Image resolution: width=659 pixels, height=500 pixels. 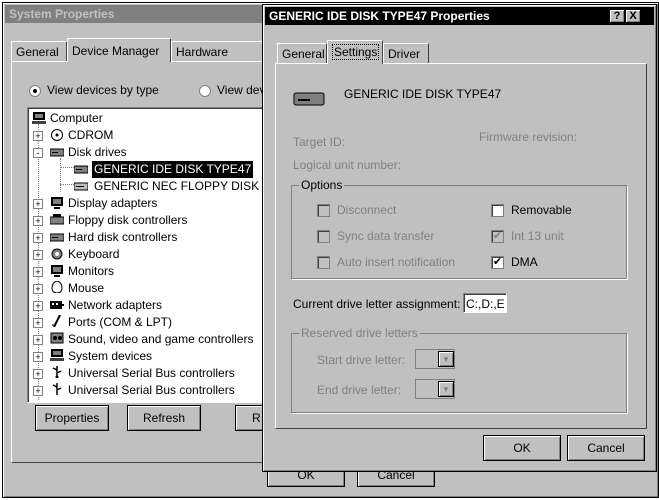 I want to click on target-id-label: Target ID:, so click(x=319, y=142).